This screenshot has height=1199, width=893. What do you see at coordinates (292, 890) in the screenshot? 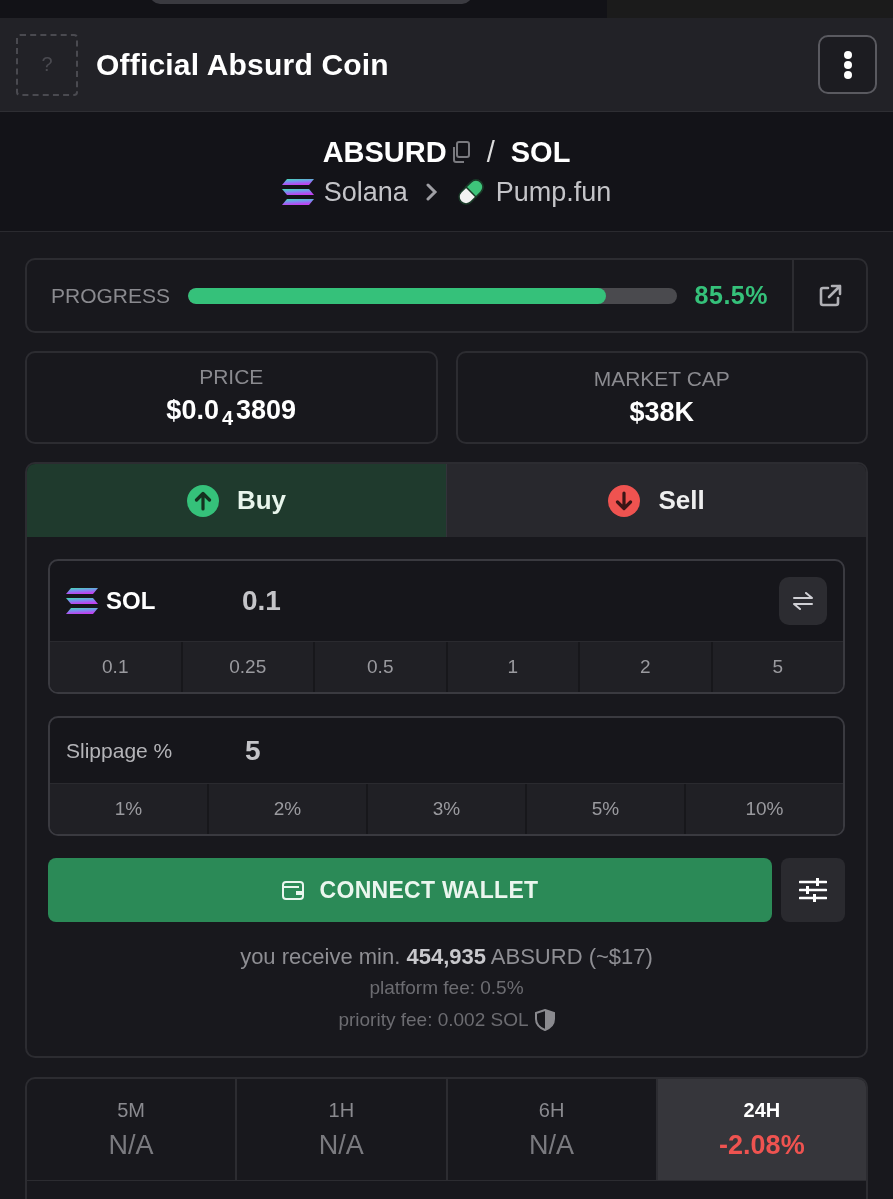
I see `wallet-icon` at bounding box center [292, 890].